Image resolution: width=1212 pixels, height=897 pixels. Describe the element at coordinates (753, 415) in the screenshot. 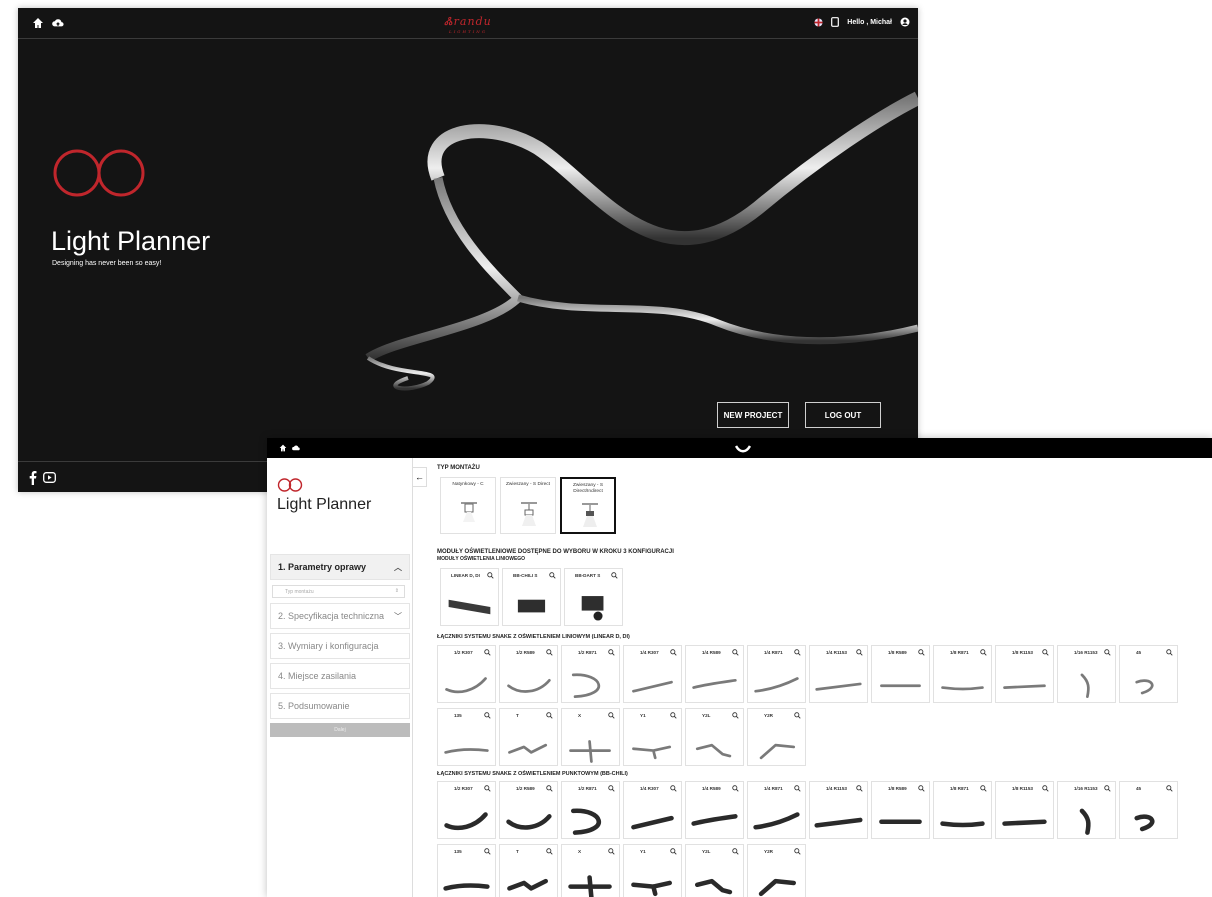

I see `new-project-button: NEW PROJECT` at that location.